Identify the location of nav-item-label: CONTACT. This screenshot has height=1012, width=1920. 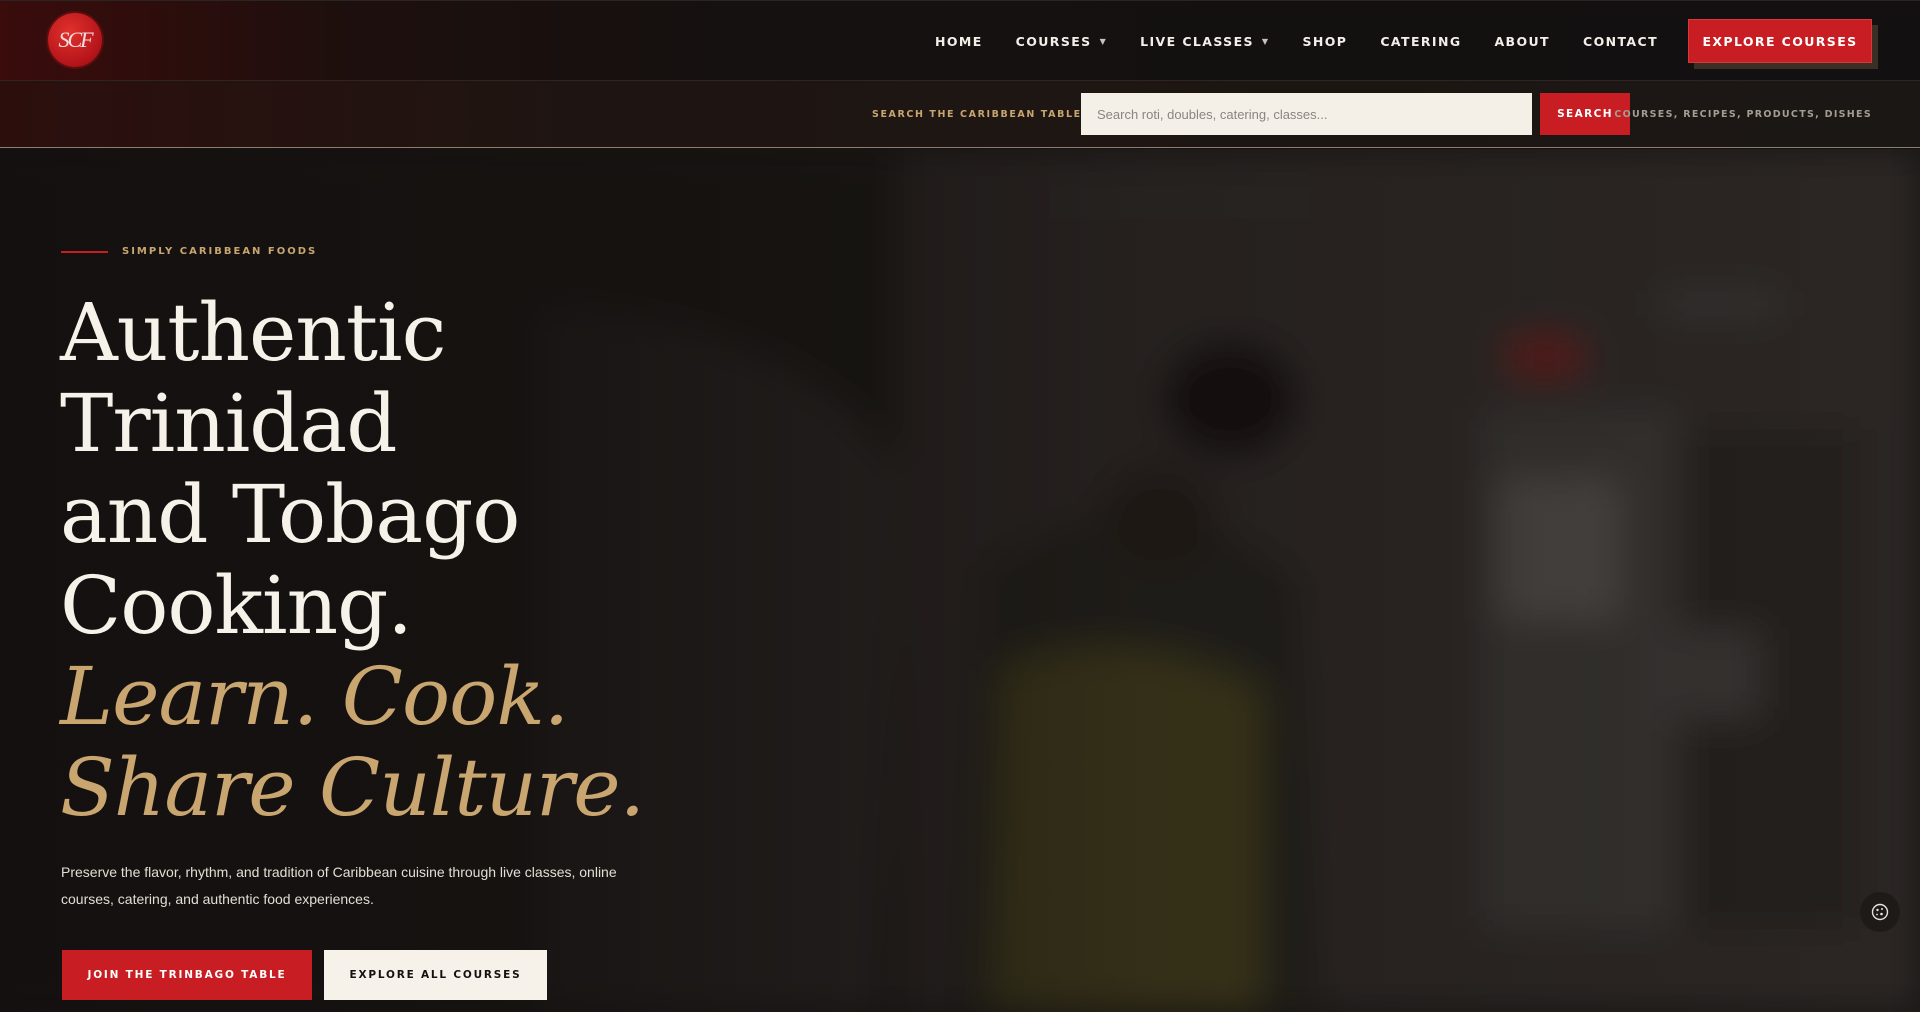
(1620, 41).